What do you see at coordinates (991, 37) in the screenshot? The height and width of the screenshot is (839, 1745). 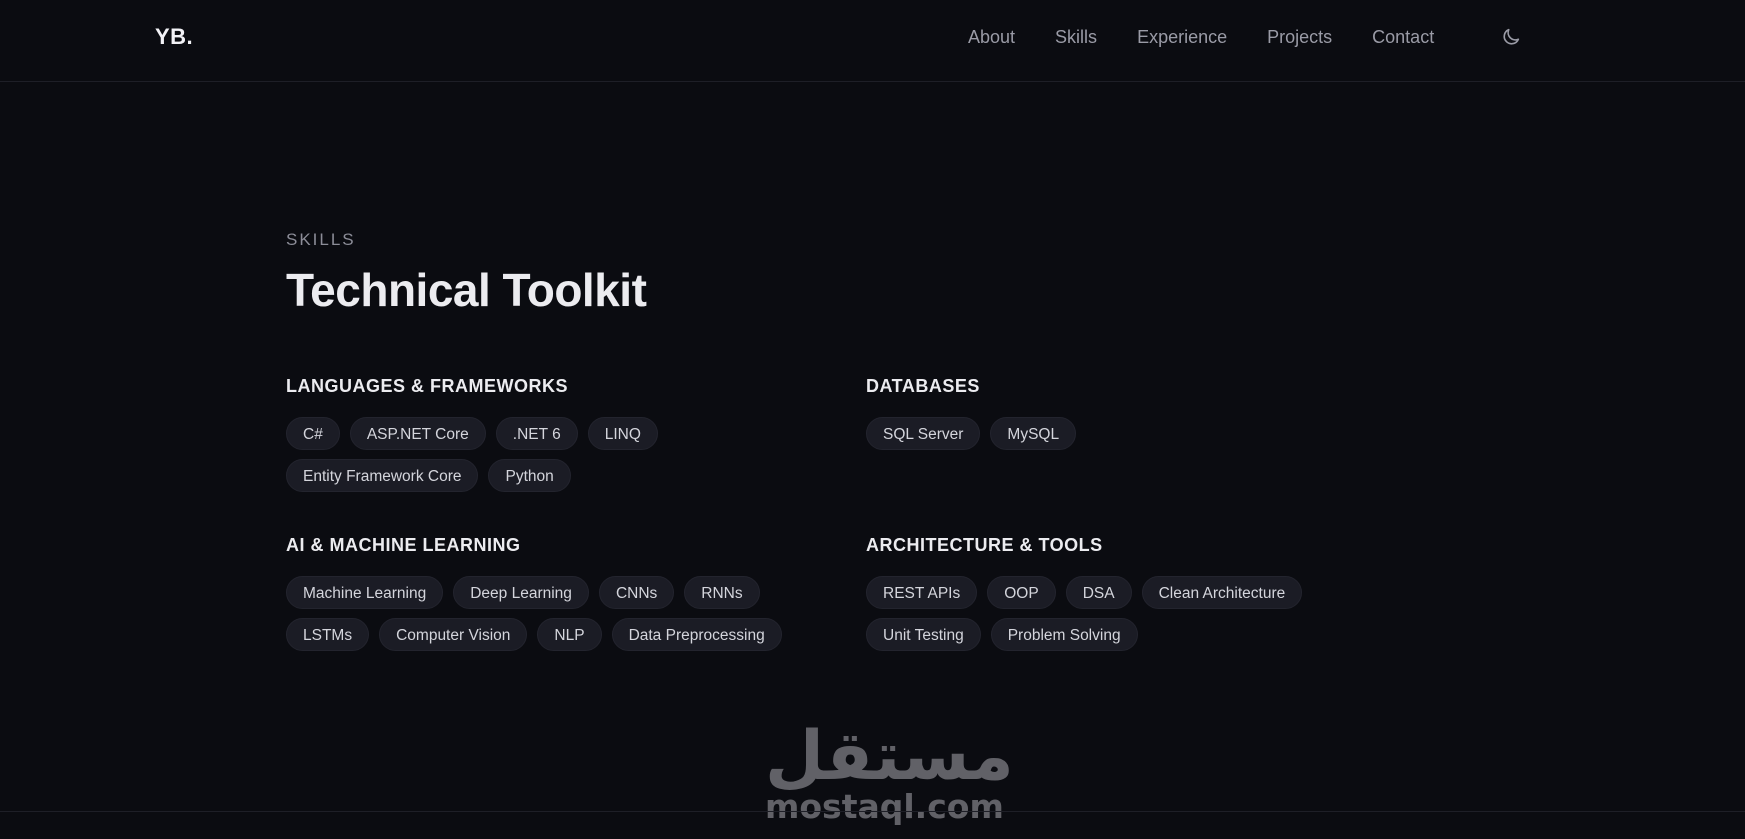 I see `nav-link-about: About` at bounding box center [991, 37].